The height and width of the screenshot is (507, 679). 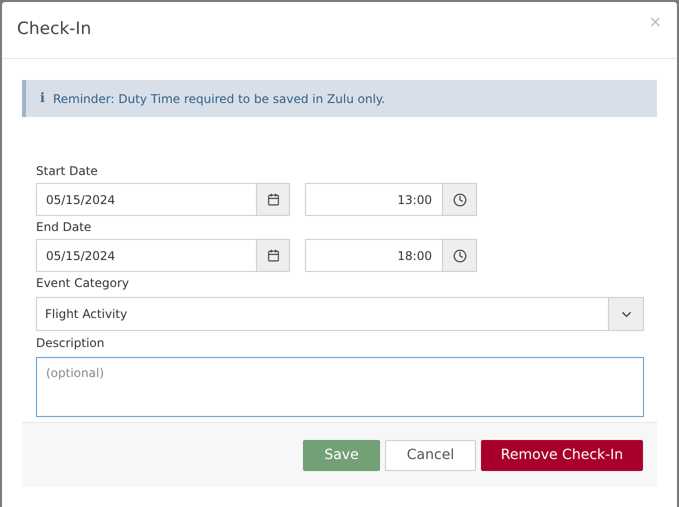 I want to click on time-value: 13:00, so click(x=414, y=200).